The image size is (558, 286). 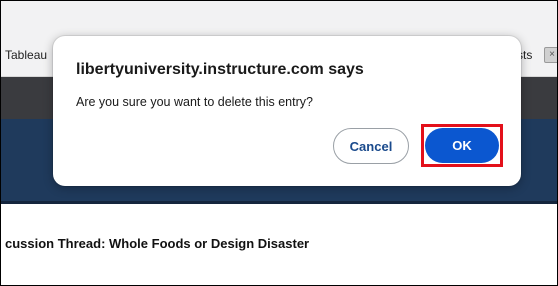 I want to click on cancel-button: Cancel, so click(x=371, y=146).